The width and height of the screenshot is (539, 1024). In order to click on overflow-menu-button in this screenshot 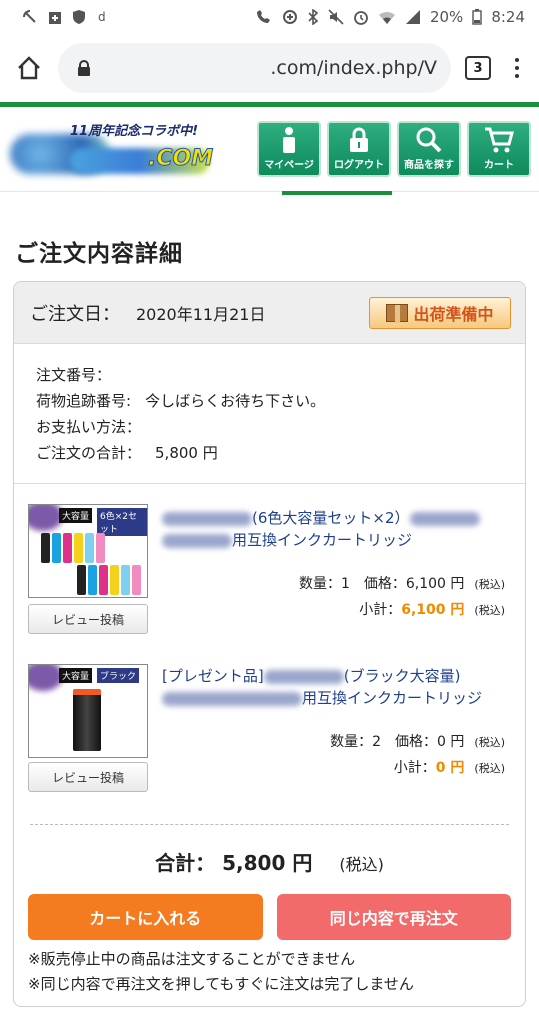, I will do `click(517, 68)`.